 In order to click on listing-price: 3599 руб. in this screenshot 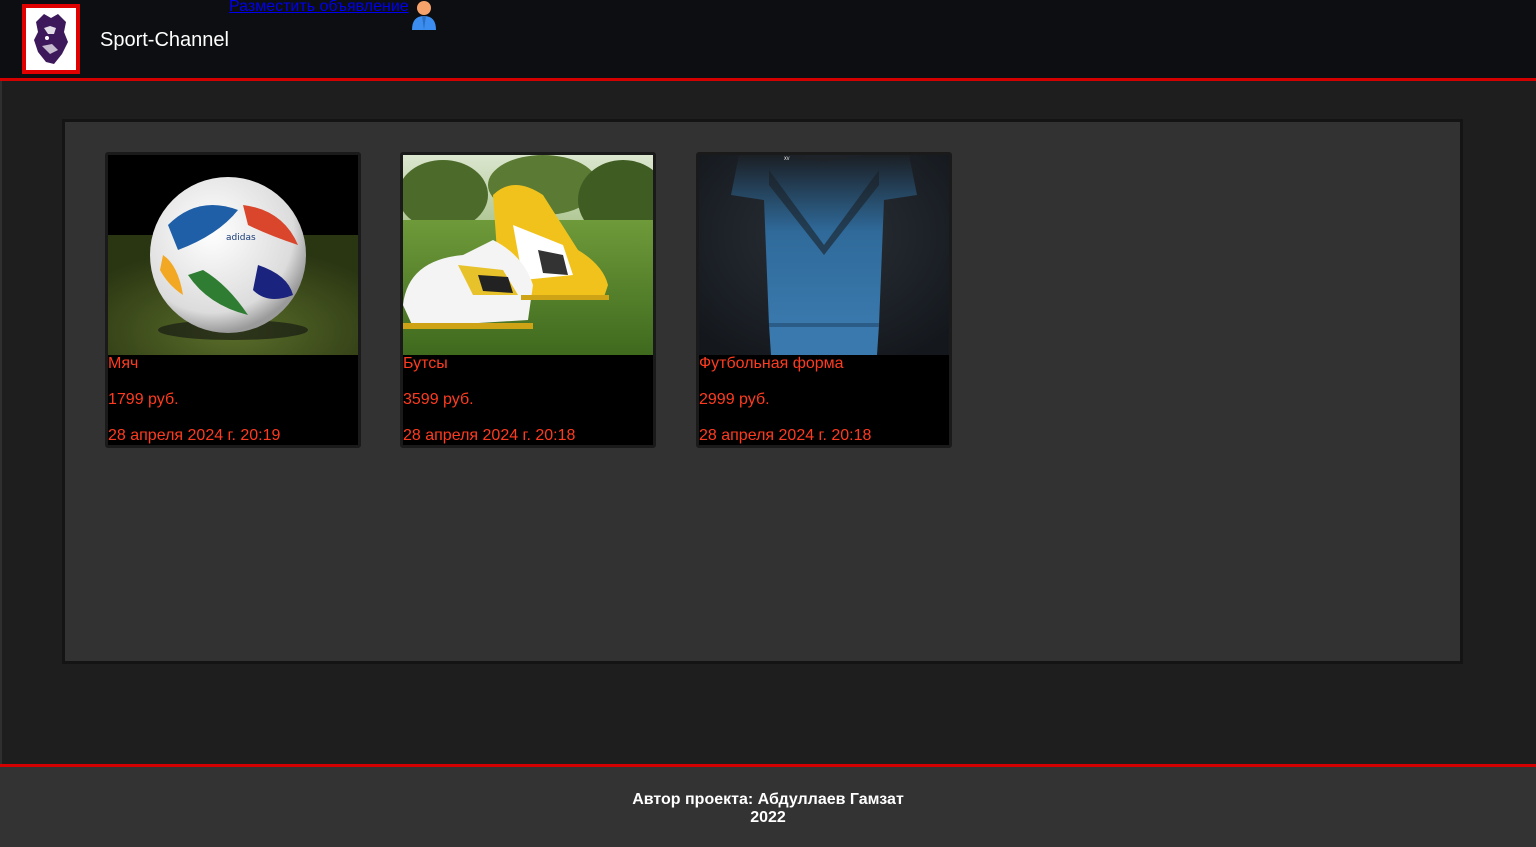, I will do `click(438, 399)`.